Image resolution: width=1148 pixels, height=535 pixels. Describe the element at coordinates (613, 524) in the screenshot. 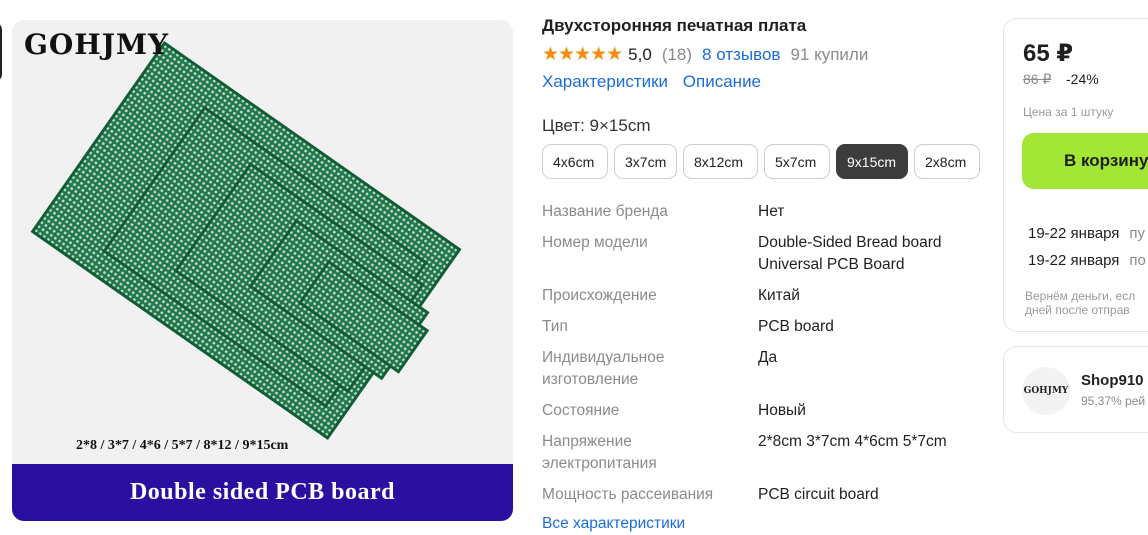

I see `all-specs-link: Все характеристики` at that location.